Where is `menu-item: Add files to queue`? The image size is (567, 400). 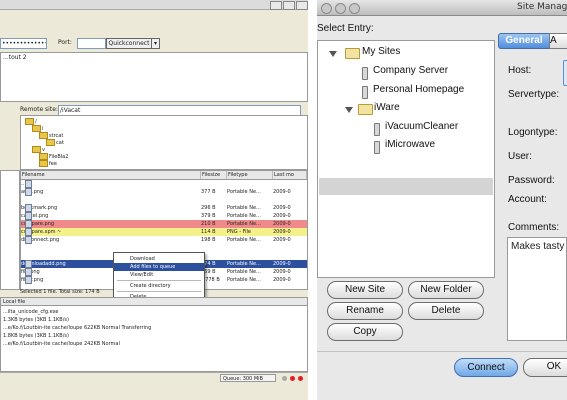 menu-item: Add files to queue is located at coordinates (159, 267).